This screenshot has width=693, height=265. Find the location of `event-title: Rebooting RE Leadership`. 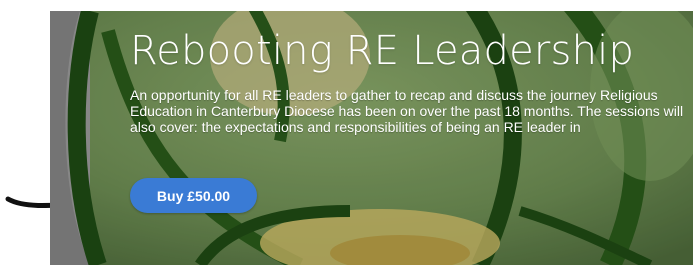

event-title: Rebooting RE Leadership is located at coordinates (382, 51).